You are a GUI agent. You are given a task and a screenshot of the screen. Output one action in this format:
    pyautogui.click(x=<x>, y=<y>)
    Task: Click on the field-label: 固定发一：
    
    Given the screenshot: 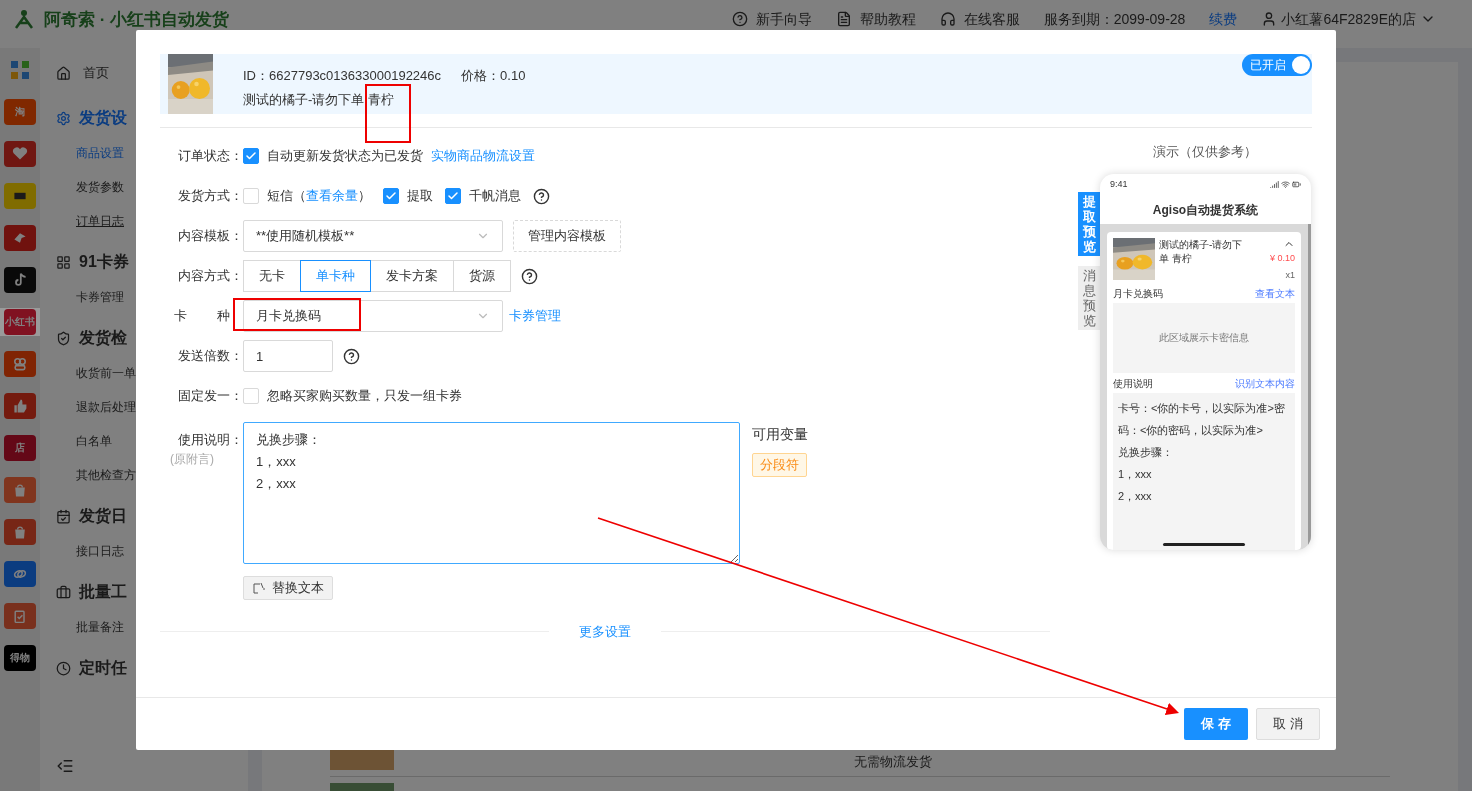 What is the action you would take?
    pyautogui.click(x=210, y=396)
    